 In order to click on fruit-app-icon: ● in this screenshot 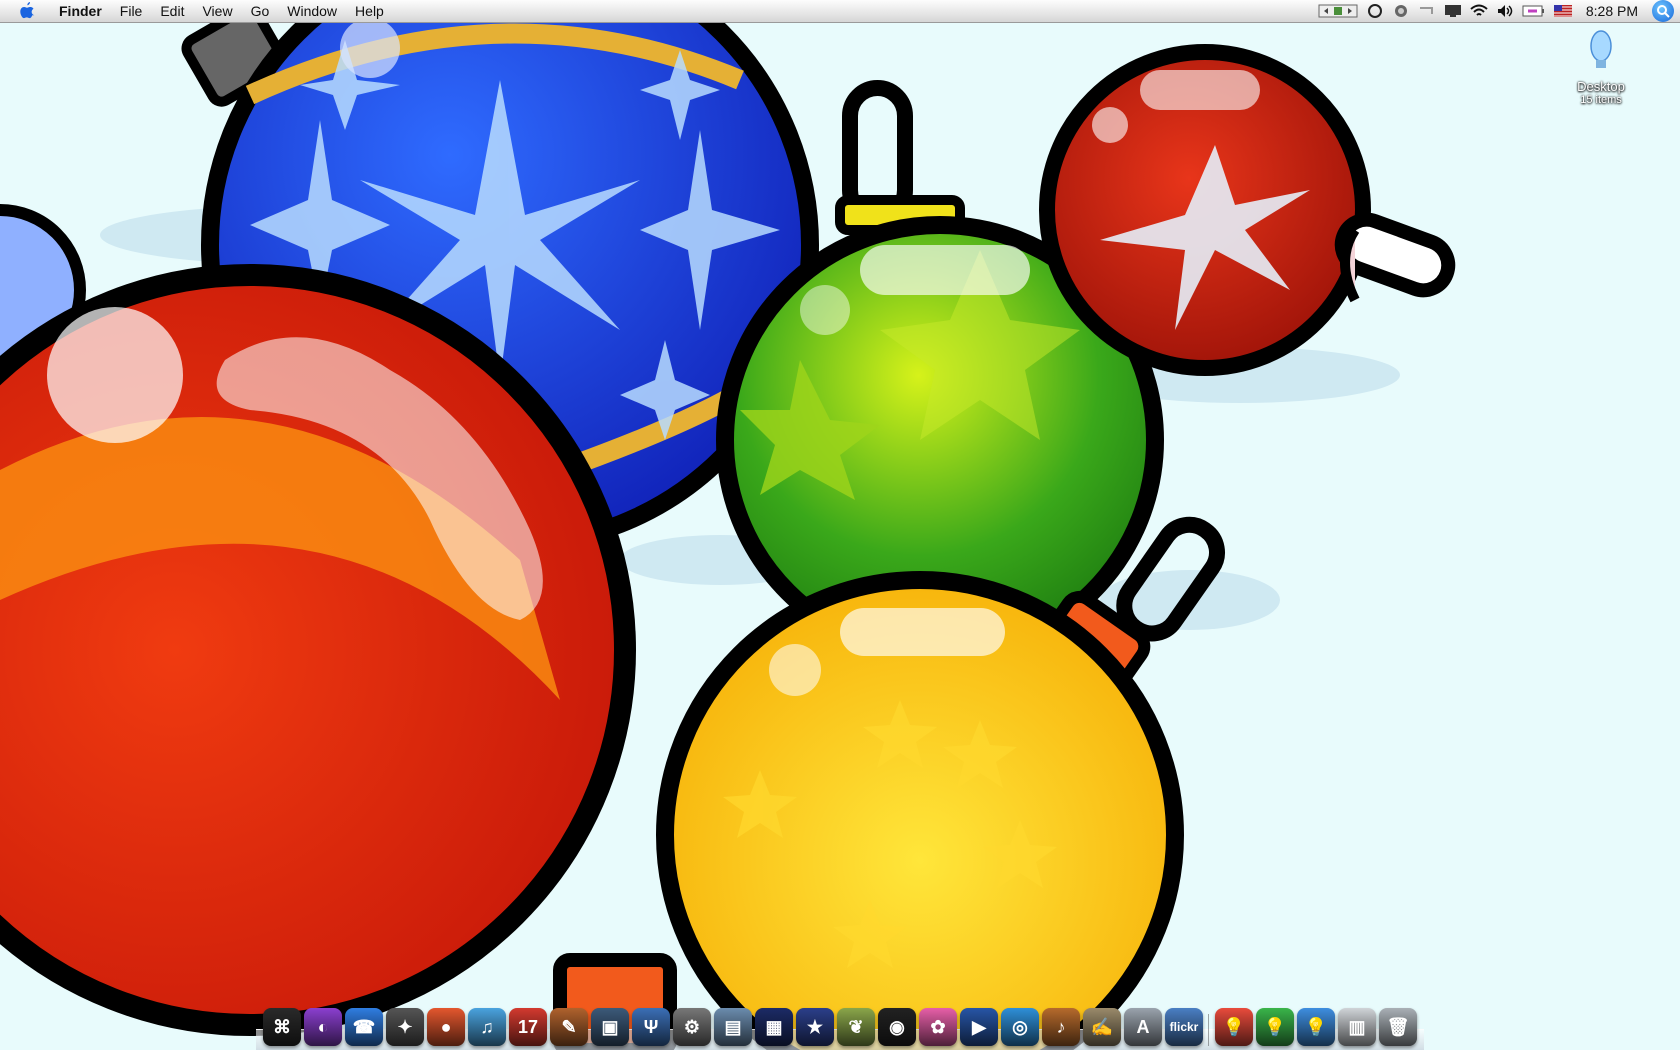, I will do `click(446, 1027)`.